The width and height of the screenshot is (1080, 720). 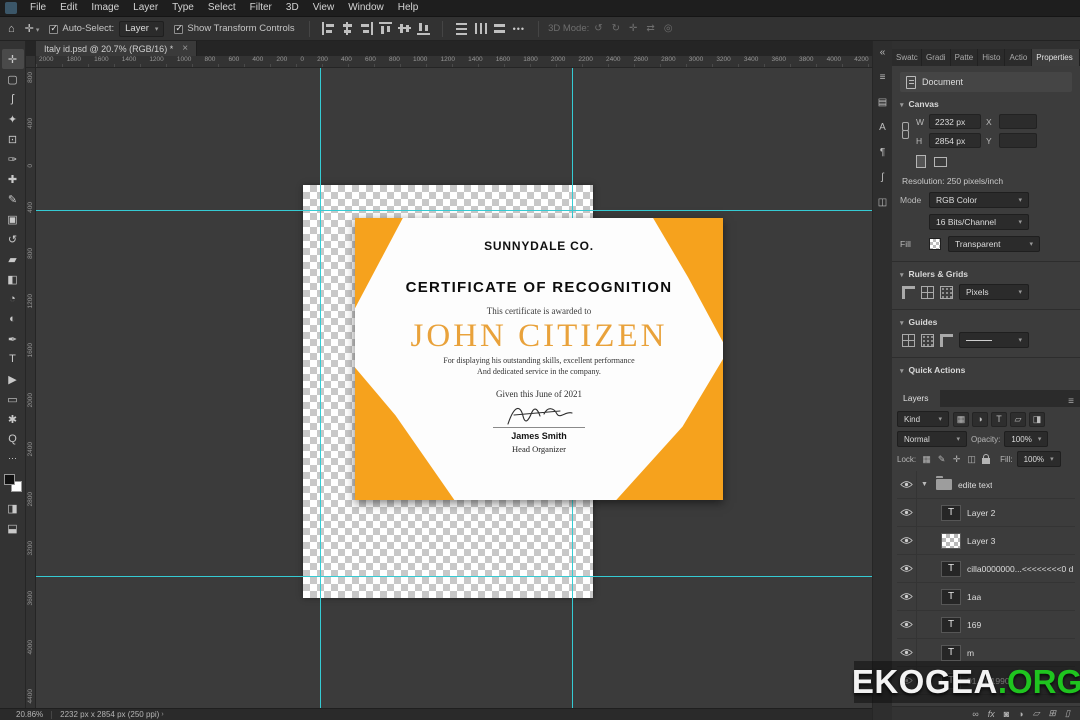 I want to click on menu-item: Type, so click(x=183, y=8).